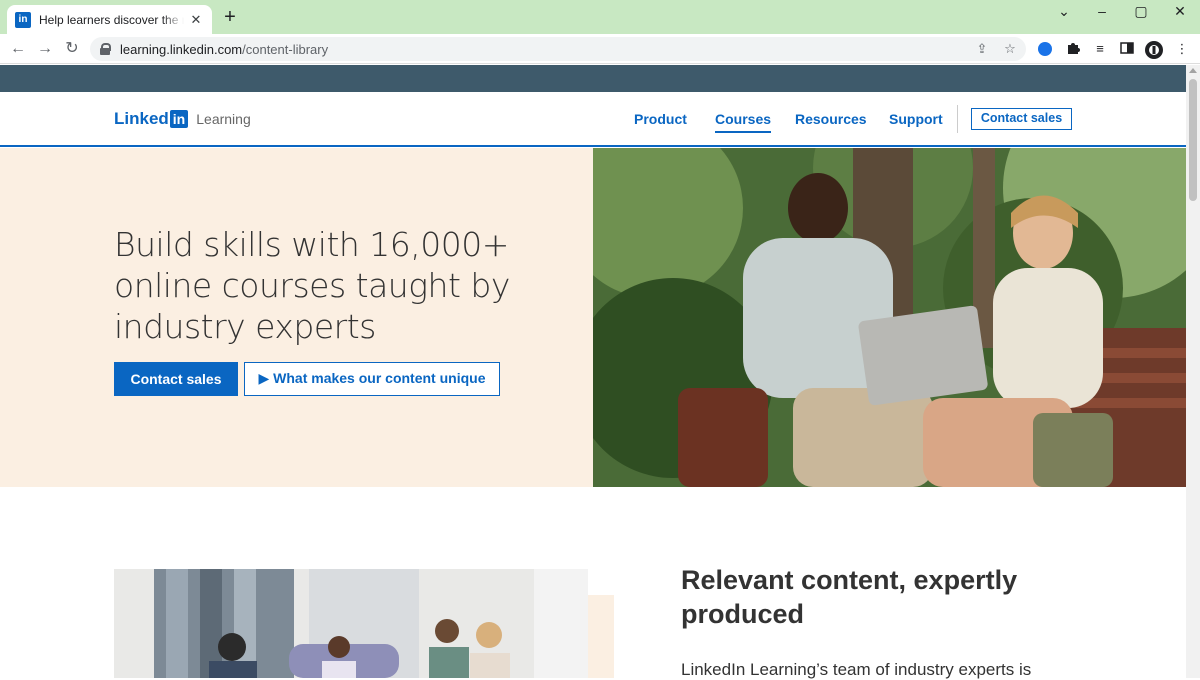  I want to click on top-strip, so click(593, 78).